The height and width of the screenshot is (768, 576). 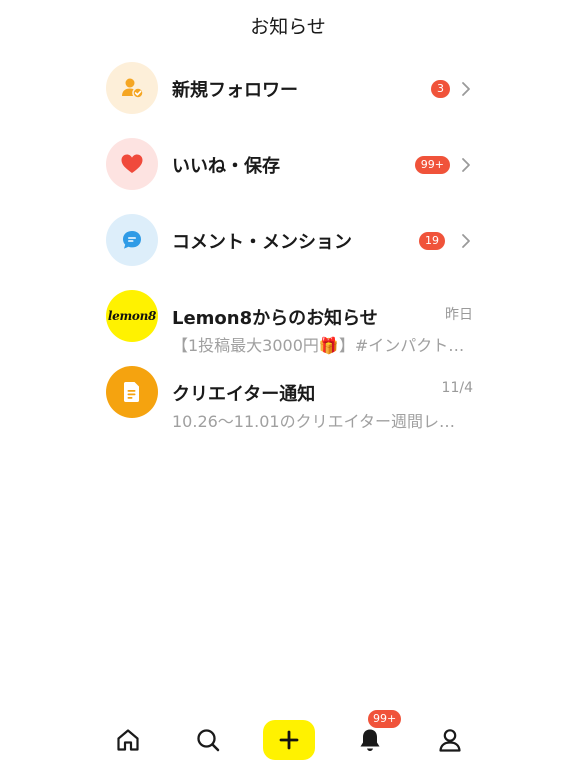 I want to click on notification-row-comments-mentions: コメント・メンション 19, so click(x=288, y=250).